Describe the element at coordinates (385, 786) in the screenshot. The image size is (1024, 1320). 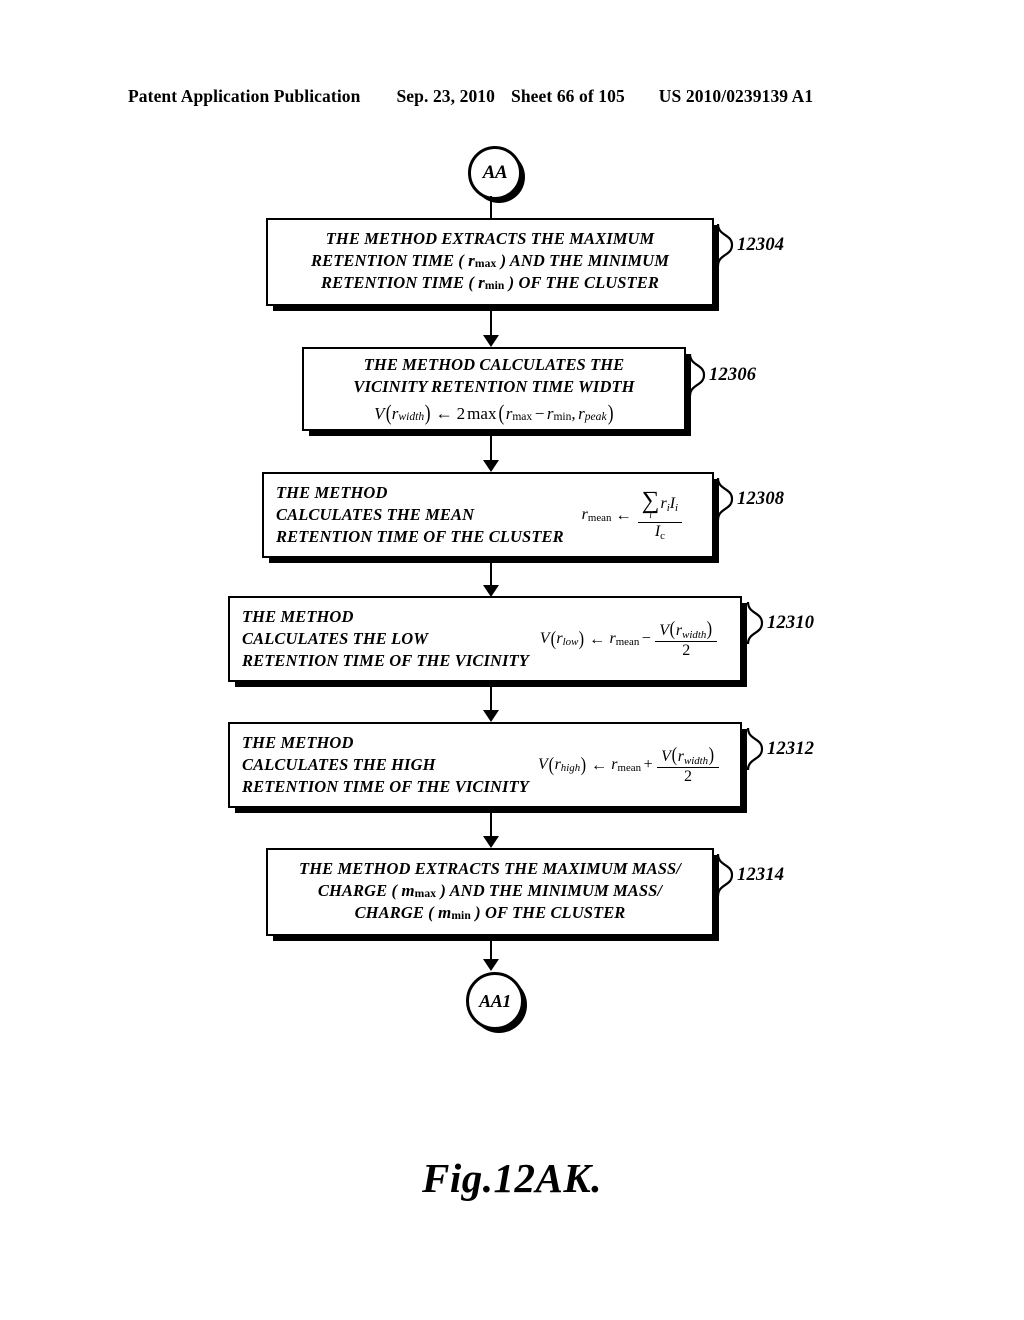
I see `box-12312-line-3: RETENTION TIME OF THE VICINITY` at that location.